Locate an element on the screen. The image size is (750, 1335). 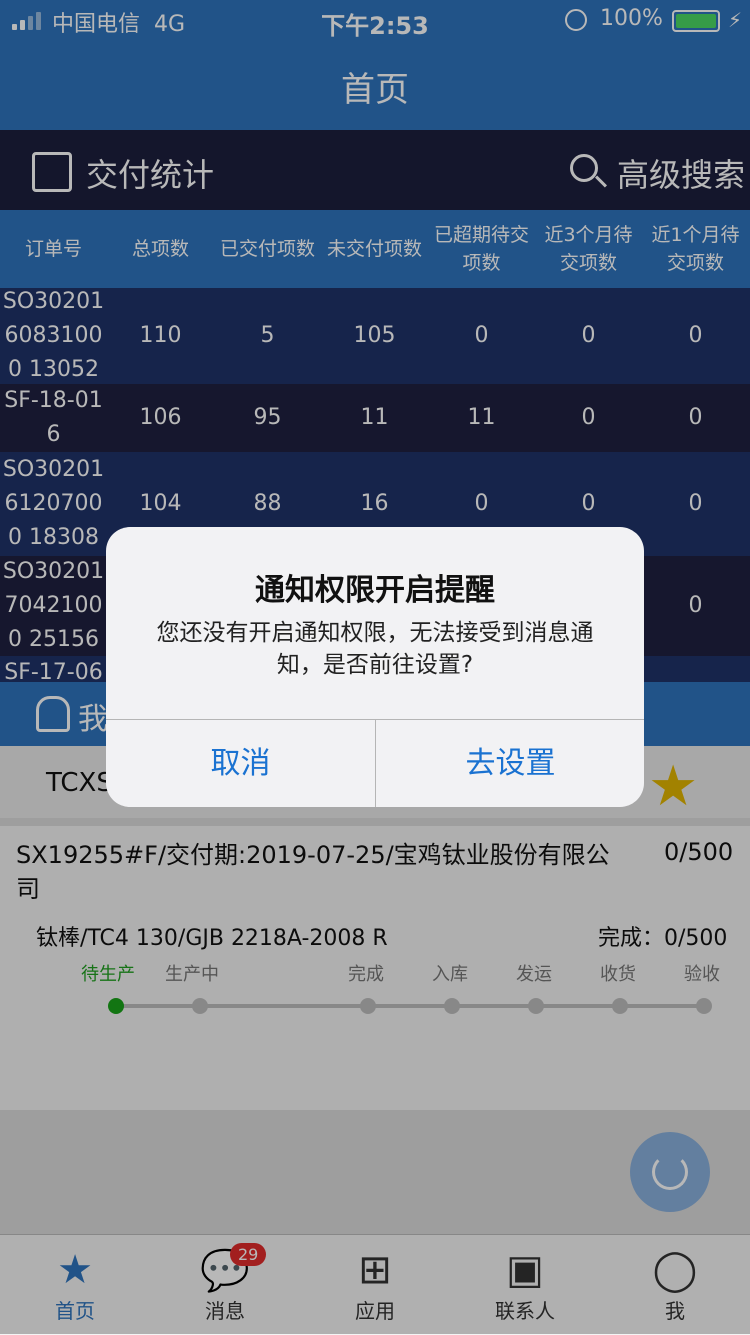
cancel-button: 取消 is located at coordinates (240, 763).